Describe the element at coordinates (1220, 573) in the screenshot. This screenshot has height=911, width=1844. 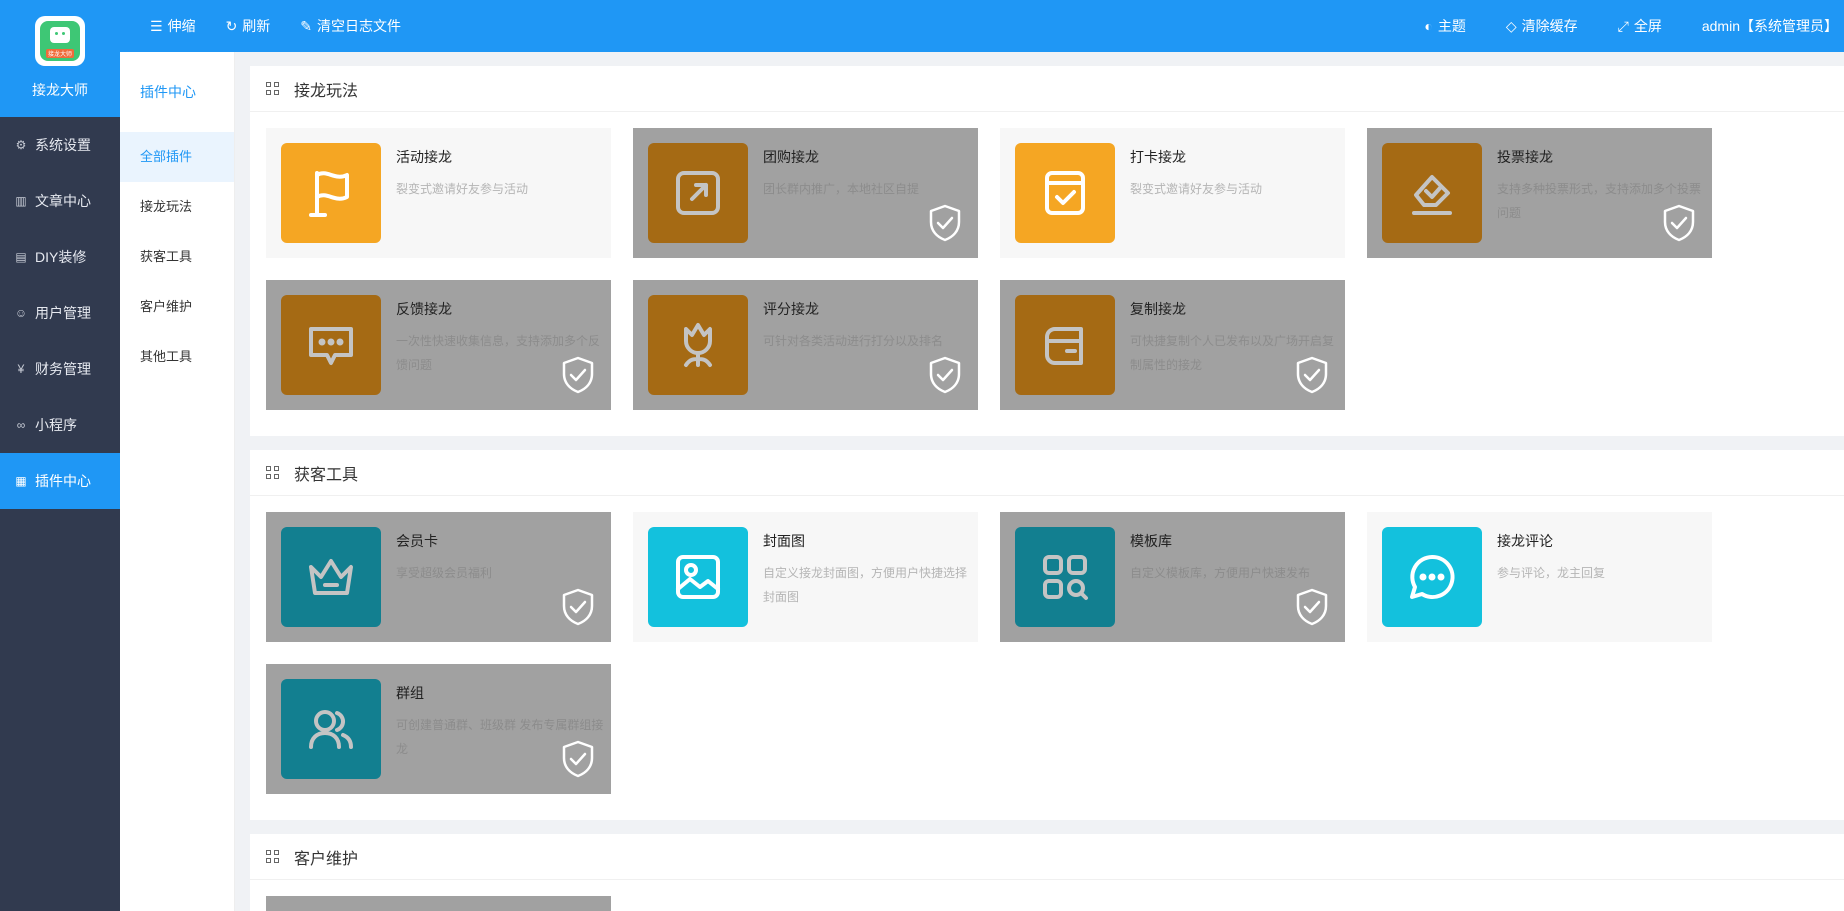
I see `plugin-desc: 自定义模板库，方便用户快速发布` at that location.